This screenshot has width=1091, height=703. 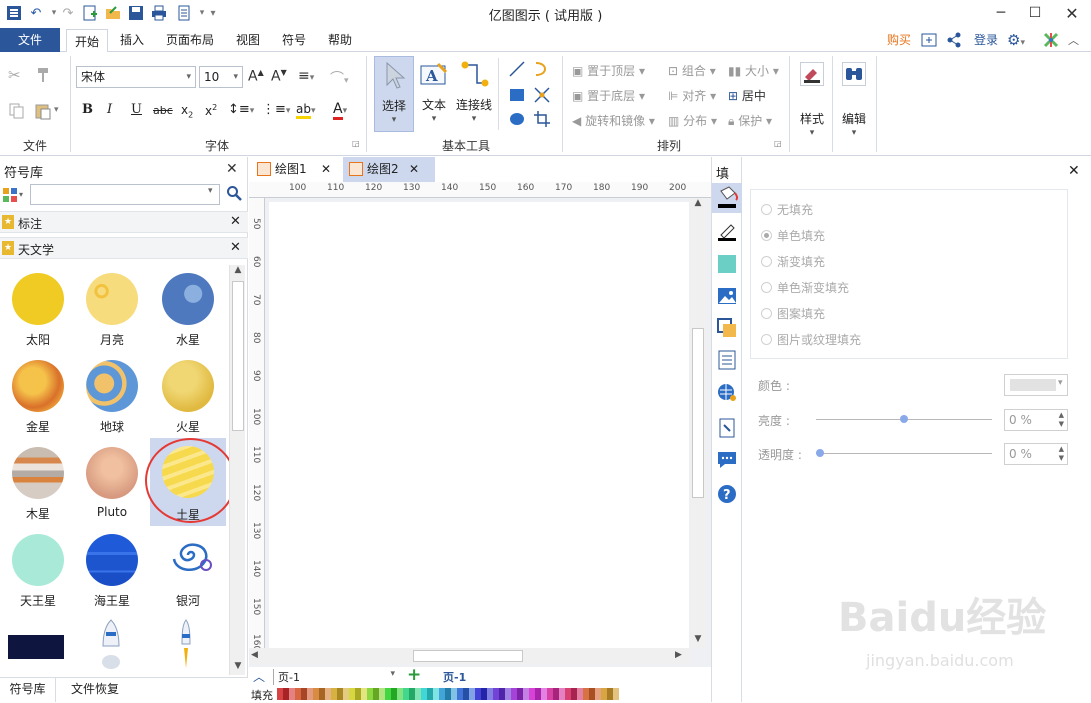 I want to click on library-scrollbar: ▲ ▼, so click(x=237, y=470).